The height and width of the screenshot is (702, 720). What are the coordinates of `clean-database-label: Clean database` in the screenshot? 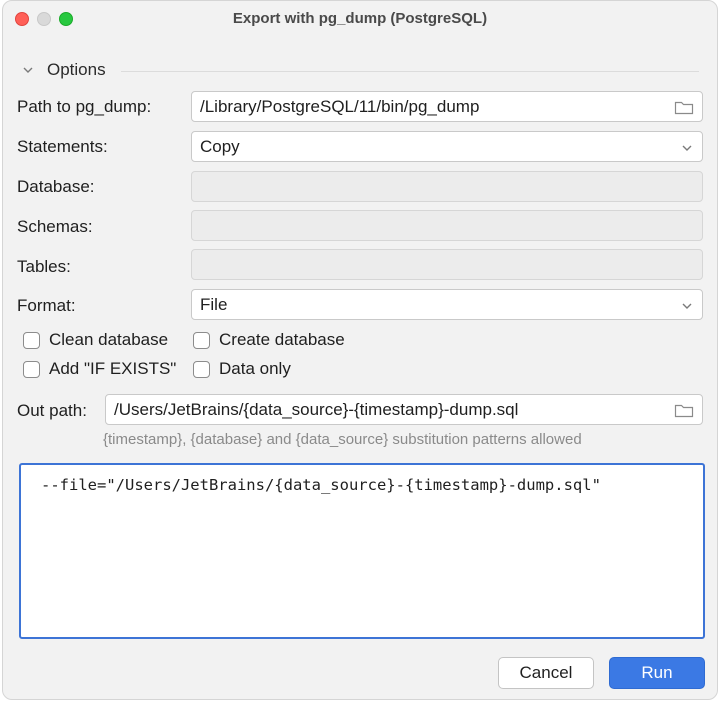 It's located at (109, 339).